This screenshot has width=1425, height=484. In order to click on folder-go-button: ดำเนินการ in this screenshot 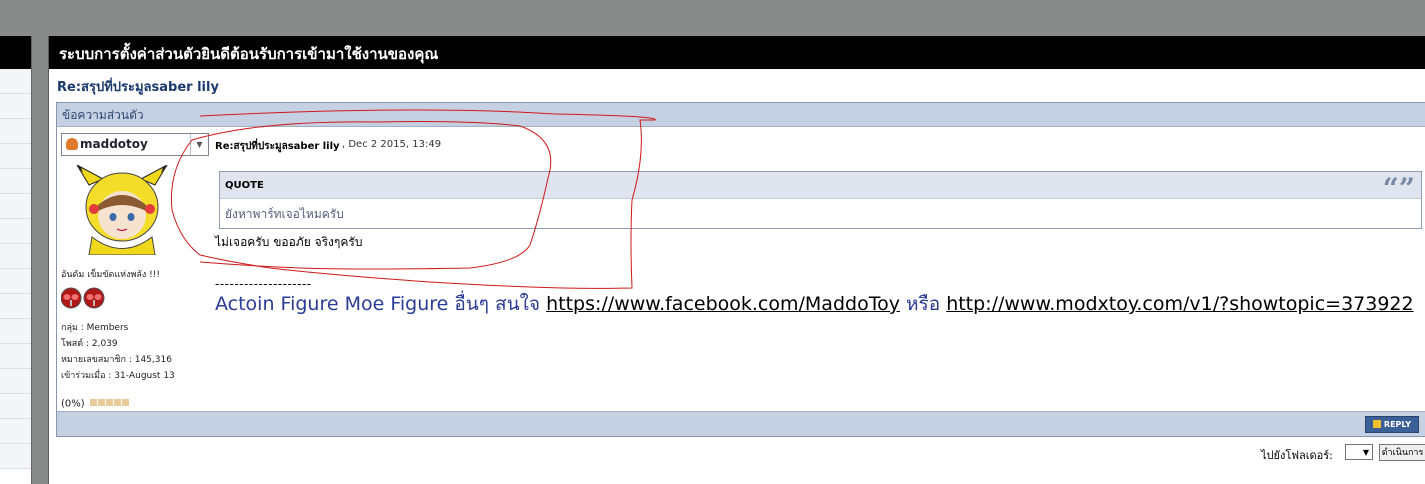, I will do `click(1402, 452)`.